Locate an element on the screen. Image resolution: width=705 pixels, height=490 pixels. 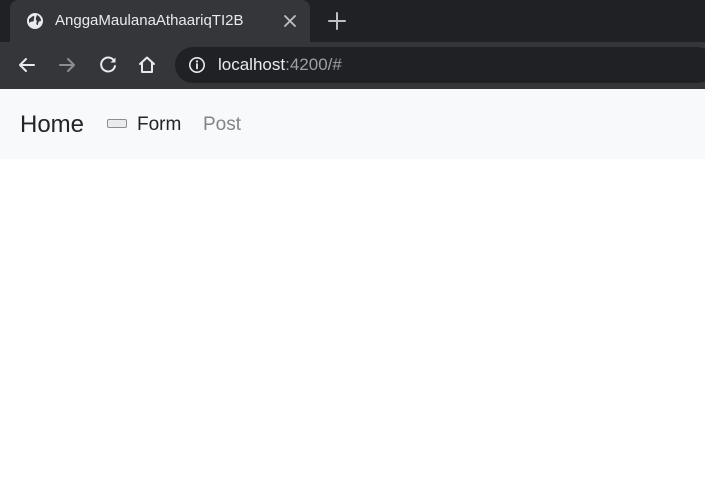
address-bar: localhost:4200/# is located at coordinates (440, 65).